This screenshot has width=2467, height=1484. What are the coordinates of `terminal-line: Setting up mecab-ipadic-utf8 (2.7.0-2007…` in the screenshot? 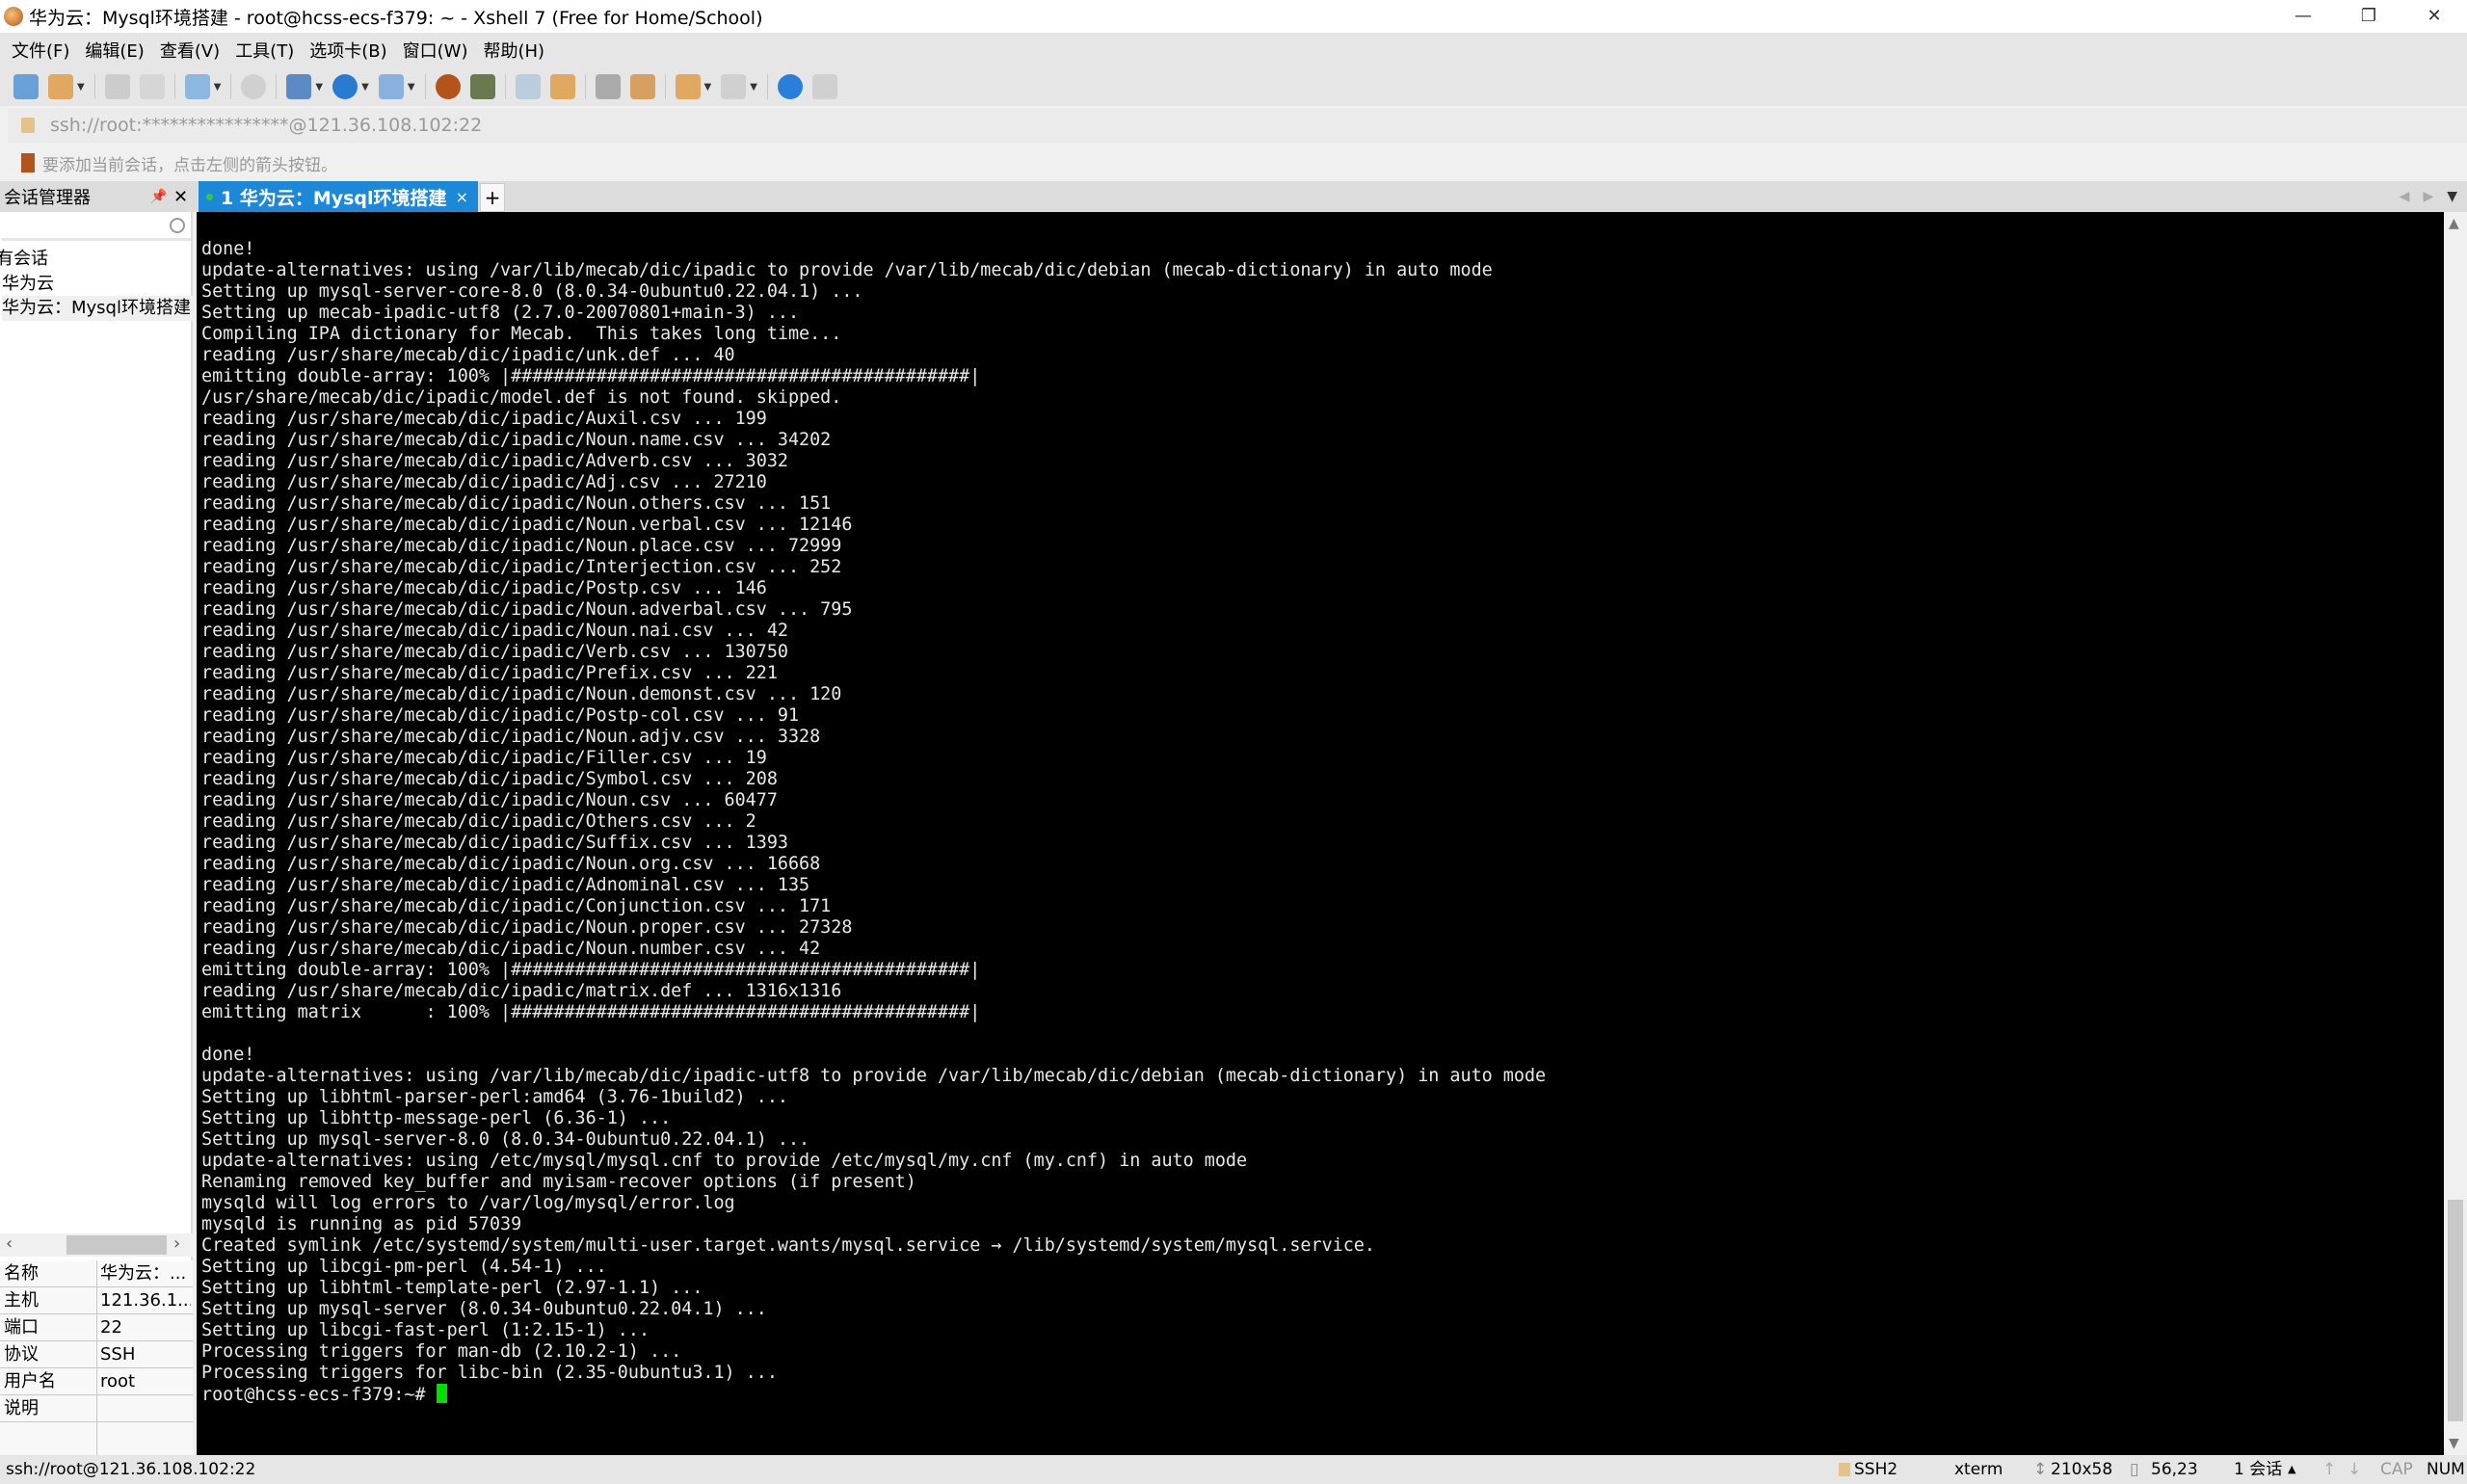 It's located at (500, 313).